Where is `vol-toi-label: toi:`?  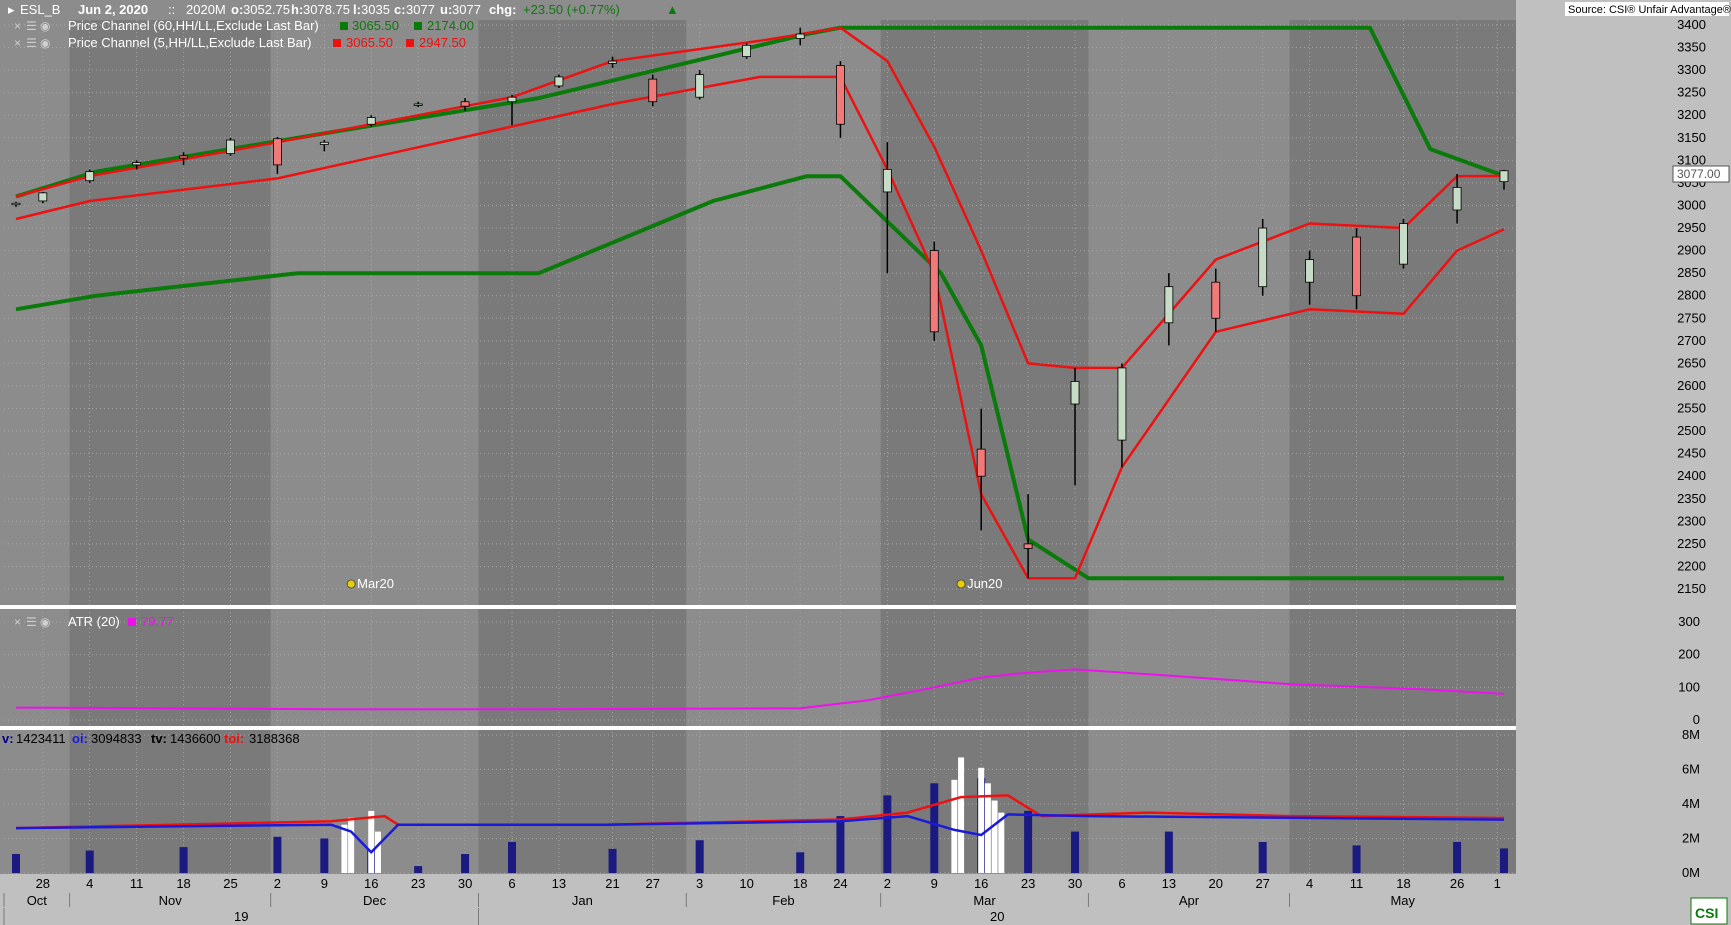 vol-toi-label: toi: is located at coordinates (234, 738).